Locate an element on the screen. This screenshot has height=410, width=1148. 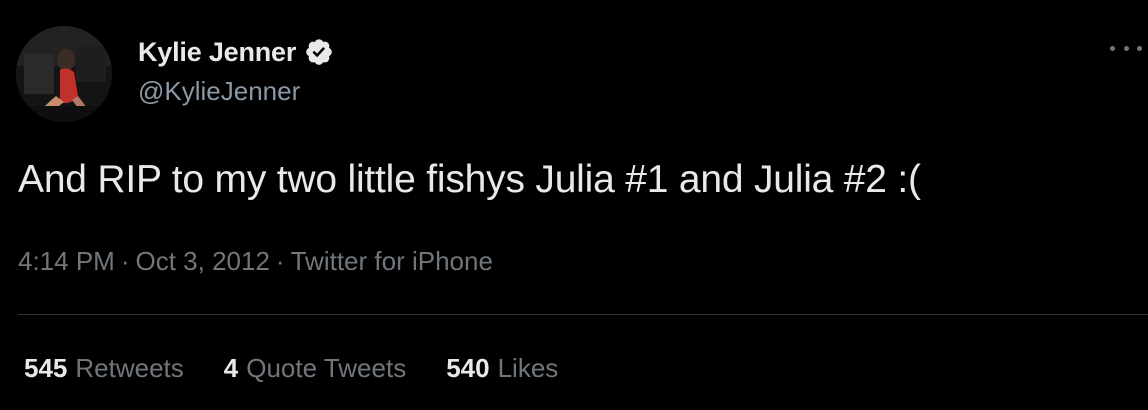
more-options-icon is located at coordinates (1126, 48).